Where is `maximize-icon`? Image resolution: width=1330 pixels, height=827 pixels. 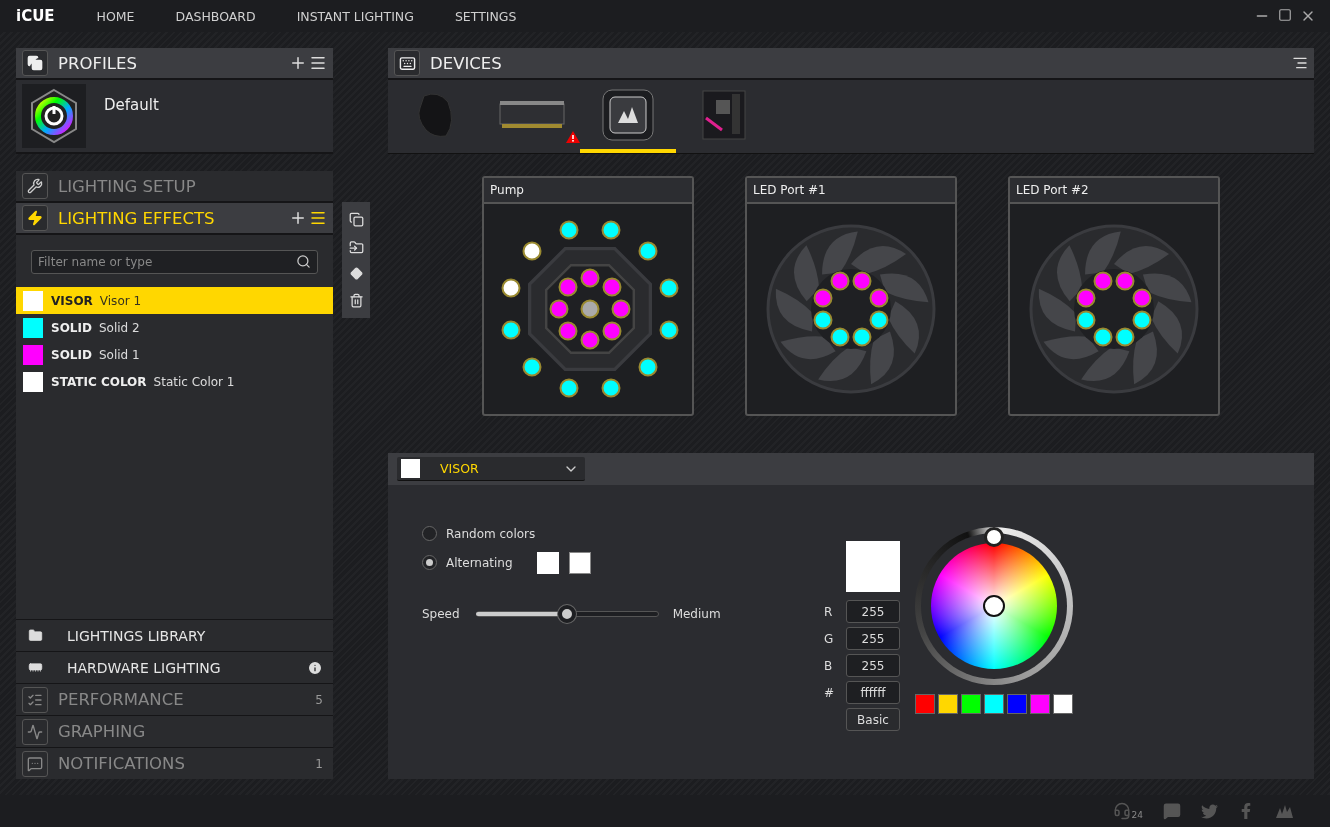 maximize-icon is located at coordinates (1285, 15).